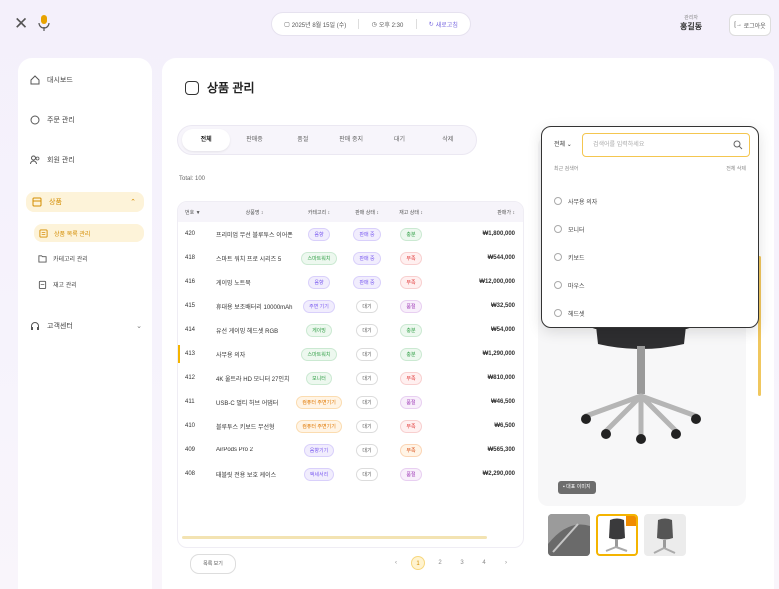  What do you see at coordinates (51, 80) in the screenshot?
I see `sidebar-item-dashboard: 대시보드` at bounding box center [51, 80].